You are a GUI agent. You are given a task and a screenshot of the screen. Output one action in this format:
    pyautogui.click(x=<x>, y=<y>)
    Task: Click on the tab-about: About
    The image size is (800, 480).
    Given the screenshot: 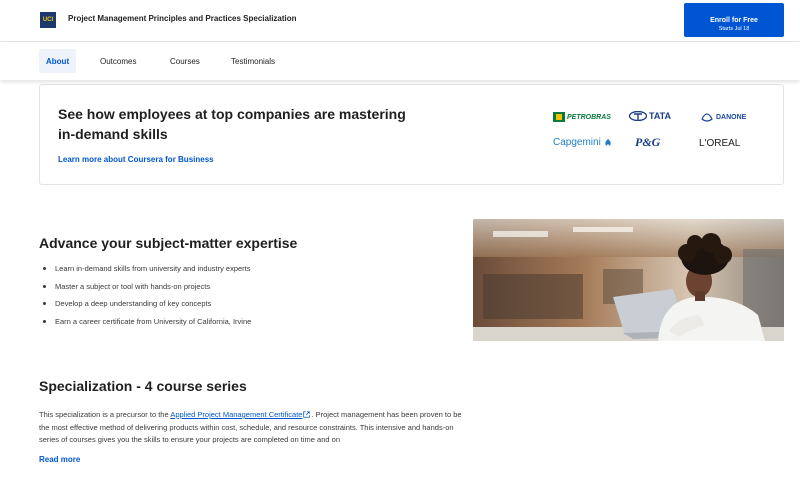 What is the action you would take?
    pyautogui.click(x=58, y=61)
    